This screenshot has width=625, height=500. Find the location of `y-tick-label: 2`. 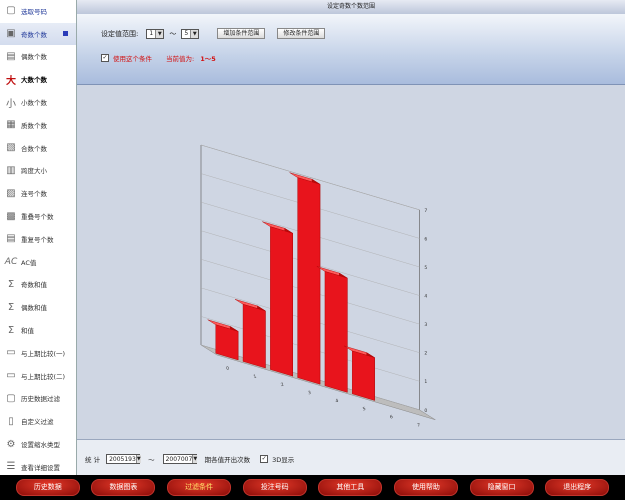

y-tick-label: 2 is located at coordinates (425, 354).